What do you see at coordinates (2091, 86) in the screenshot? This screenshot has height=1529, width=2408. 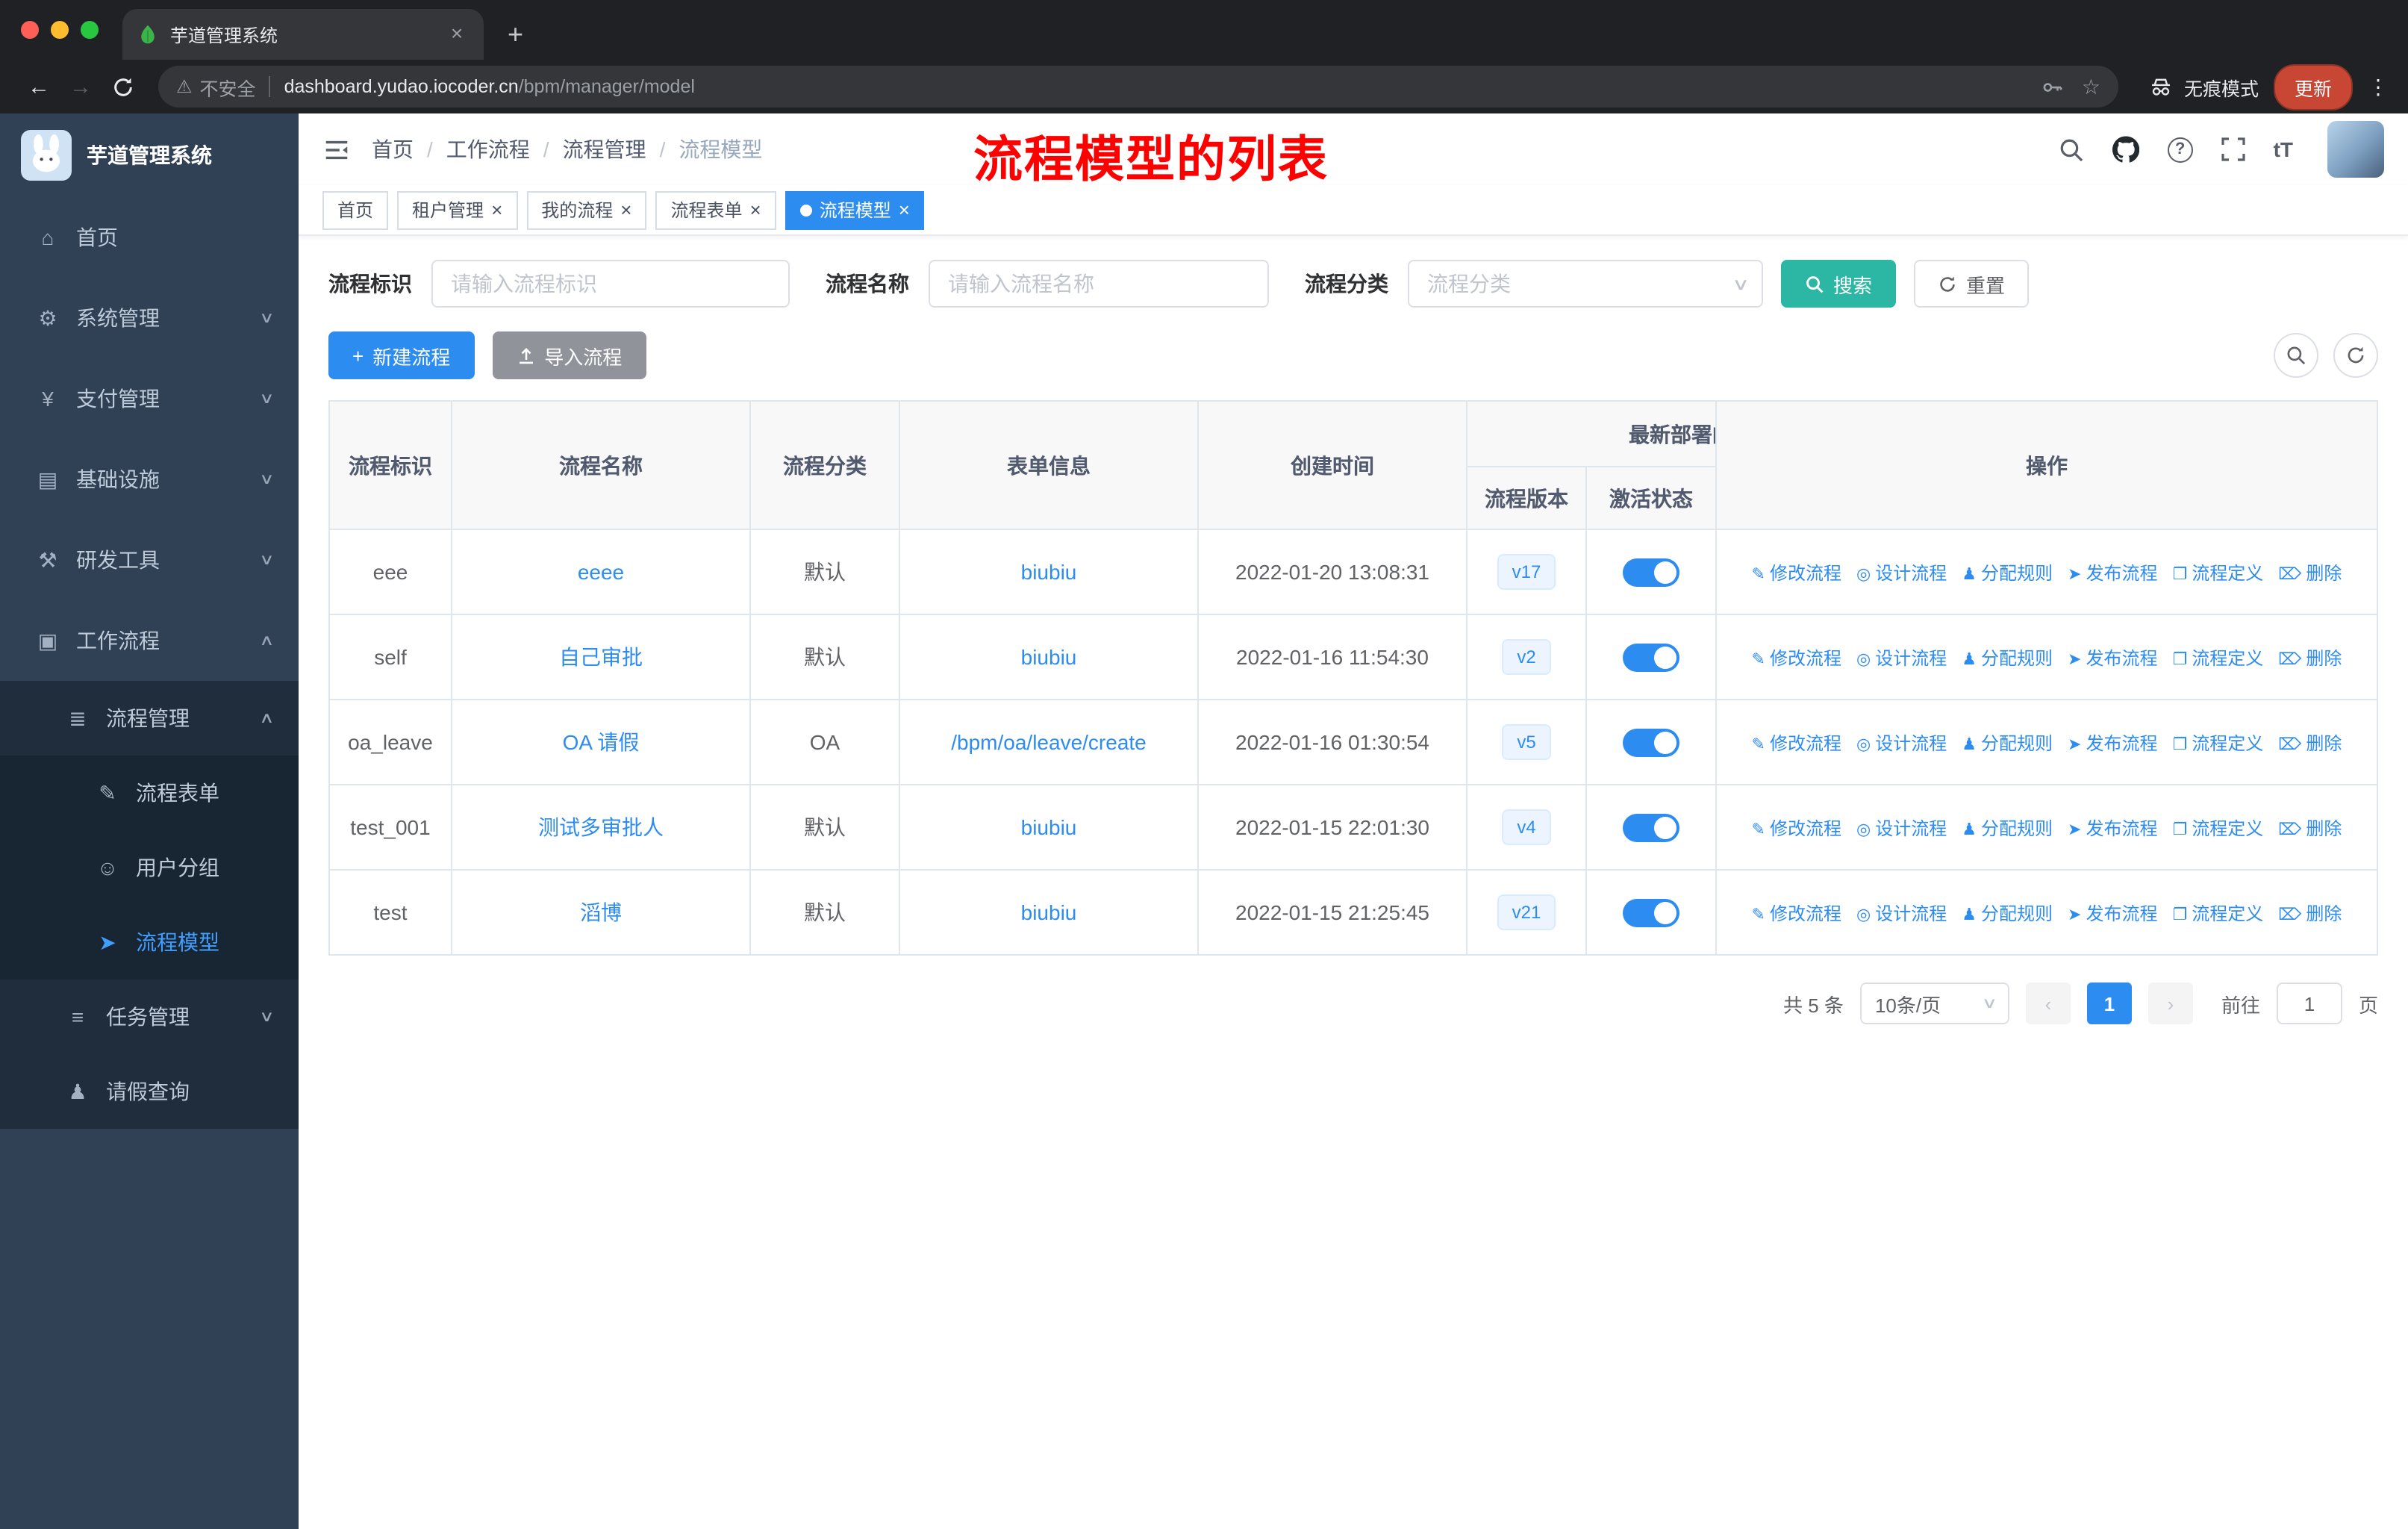 I see `bookmark-star-icon: ☆` at bounding box center [2091, 86].